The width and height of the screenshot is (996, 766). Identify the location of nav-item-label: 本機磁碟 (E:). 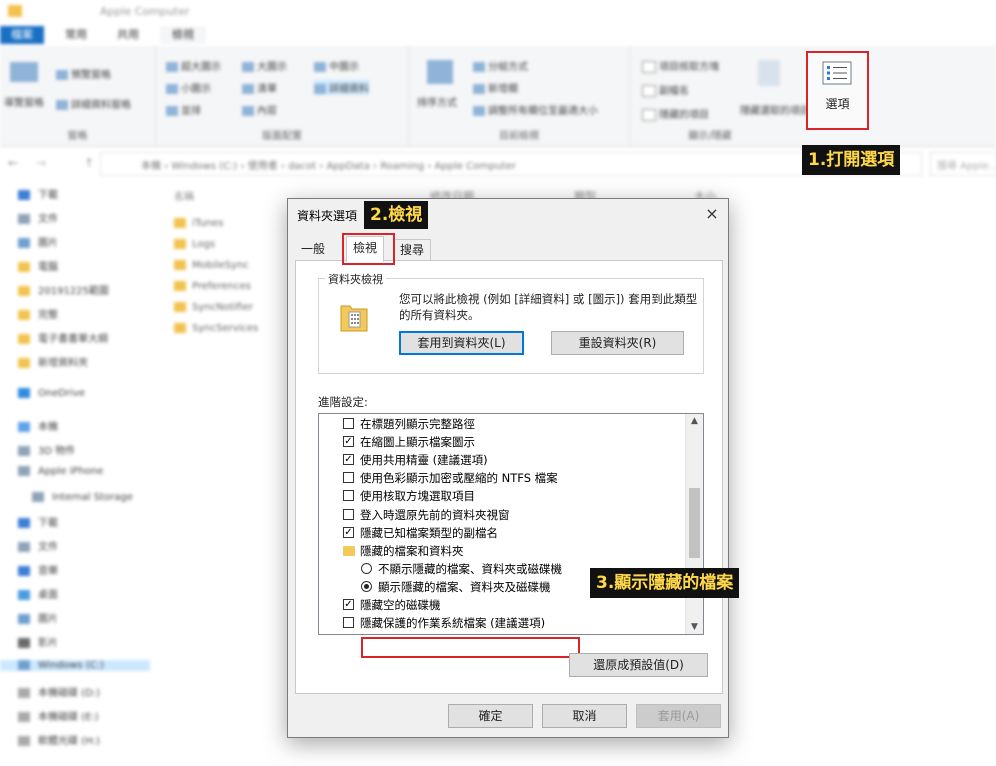
(68, 717).